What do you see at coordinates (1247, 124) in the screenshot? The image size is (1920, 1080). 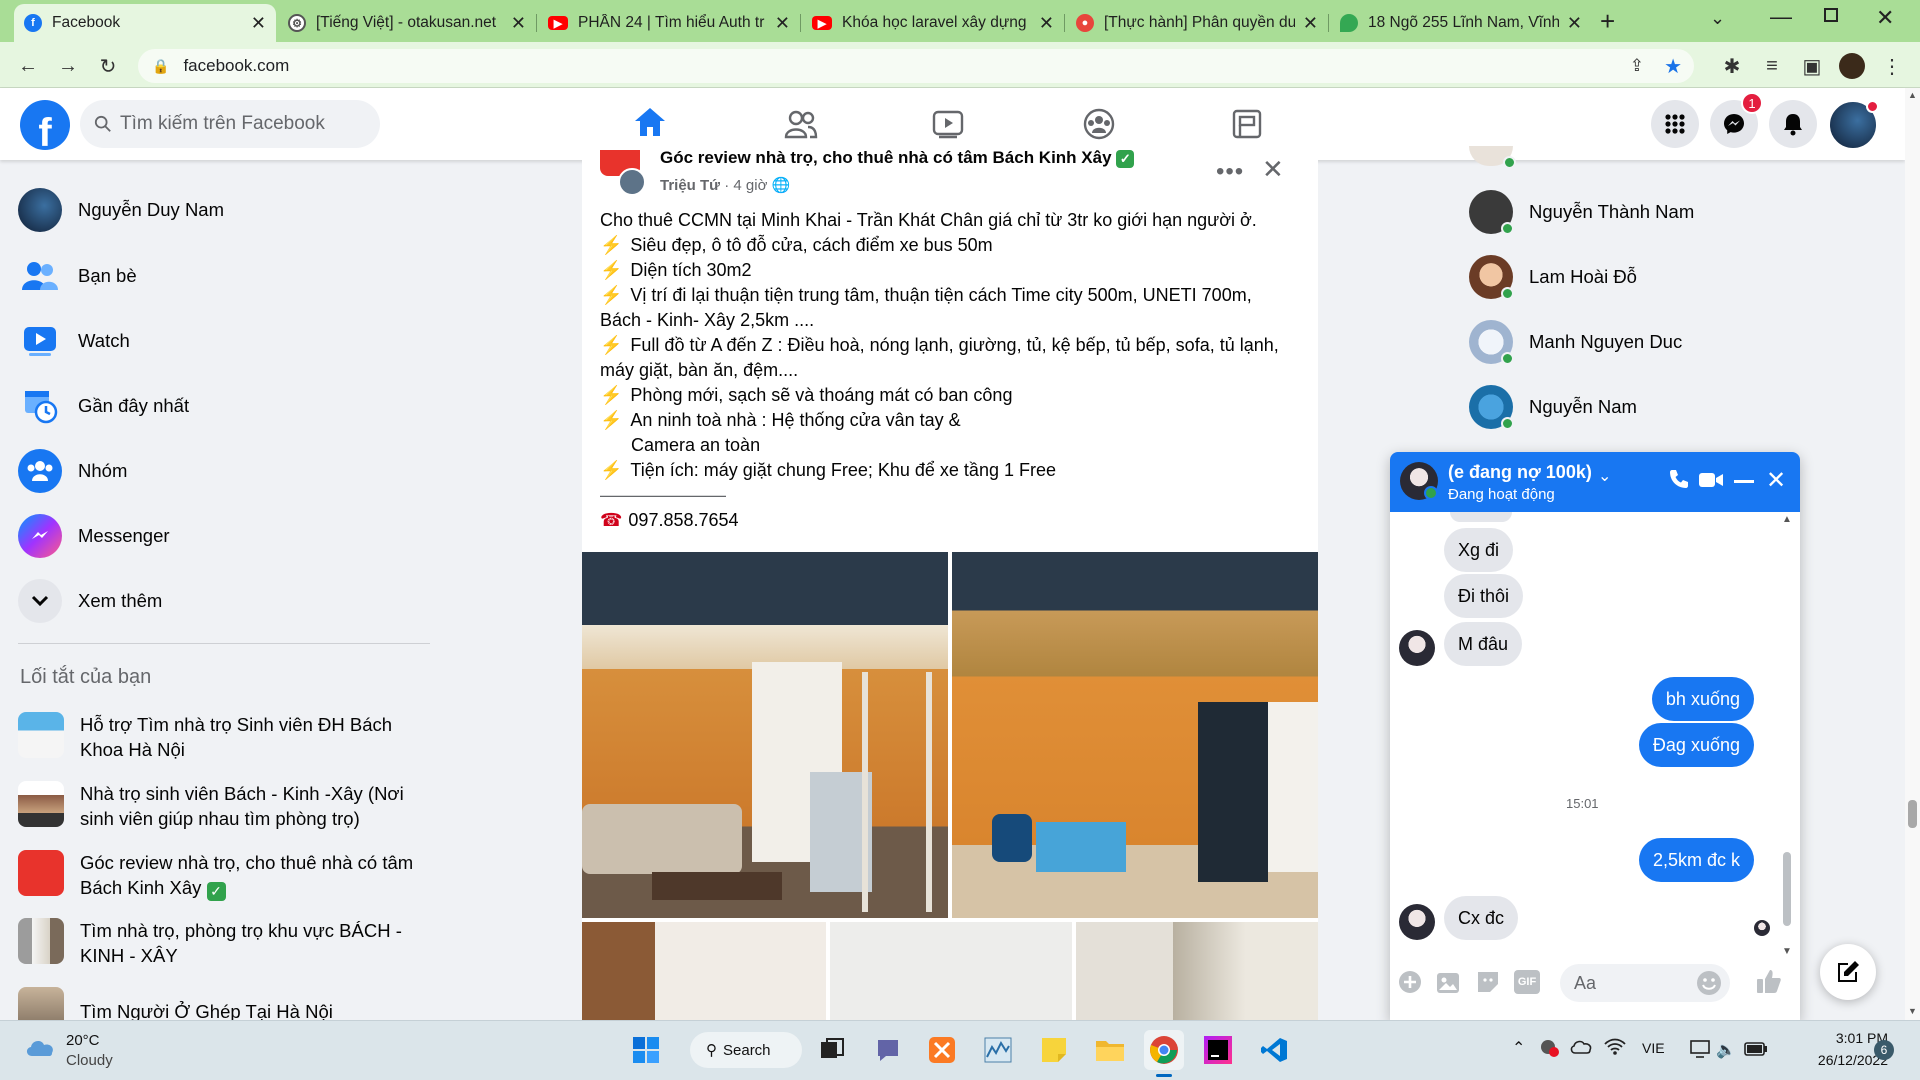 I see `nav-gaming` at bounding box center [1247, 124].